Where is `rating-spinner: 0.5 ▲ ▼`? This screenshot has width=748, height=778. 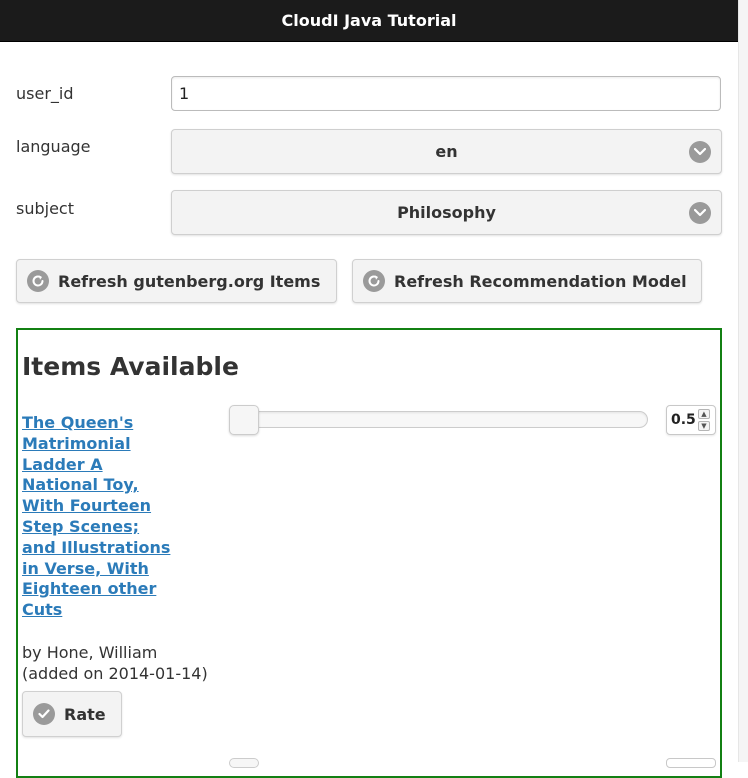
rating-spinner: 0.5 ▲ ▼ is located at coordinates (691, 420).